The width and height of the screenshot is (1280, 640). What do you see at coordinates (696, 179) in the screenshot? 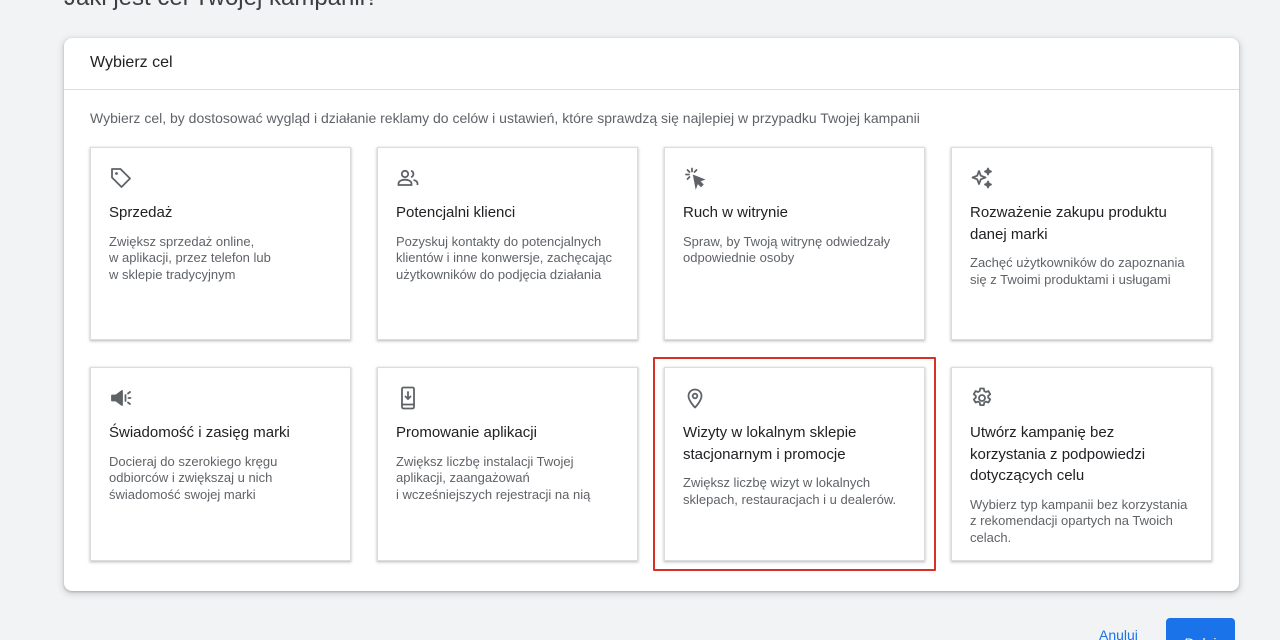
I see `cursor-click-icon` at bounding box center [696, 179].